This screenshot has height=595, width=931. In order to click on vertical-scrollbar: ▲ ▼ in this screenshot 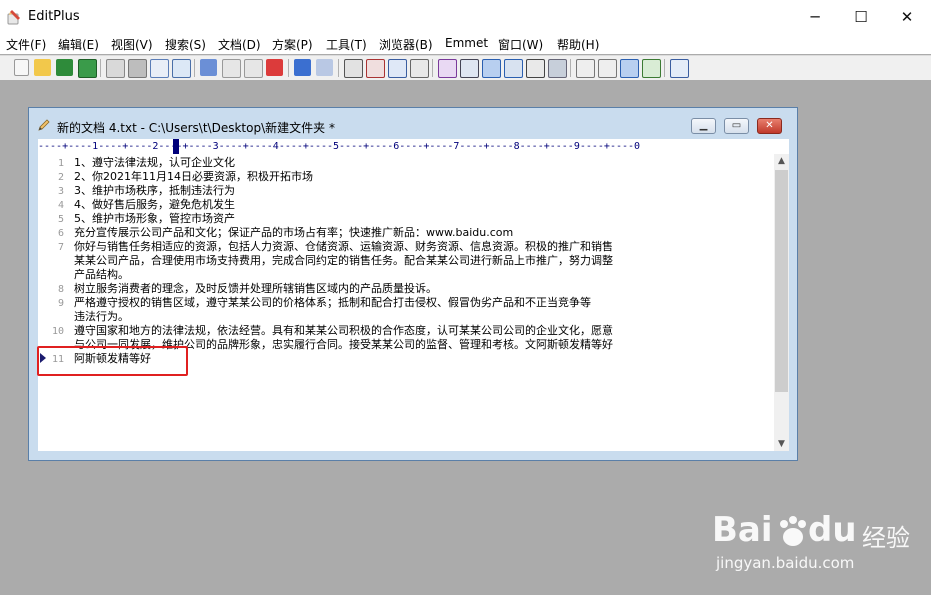, I will do `click(781, 302)`.